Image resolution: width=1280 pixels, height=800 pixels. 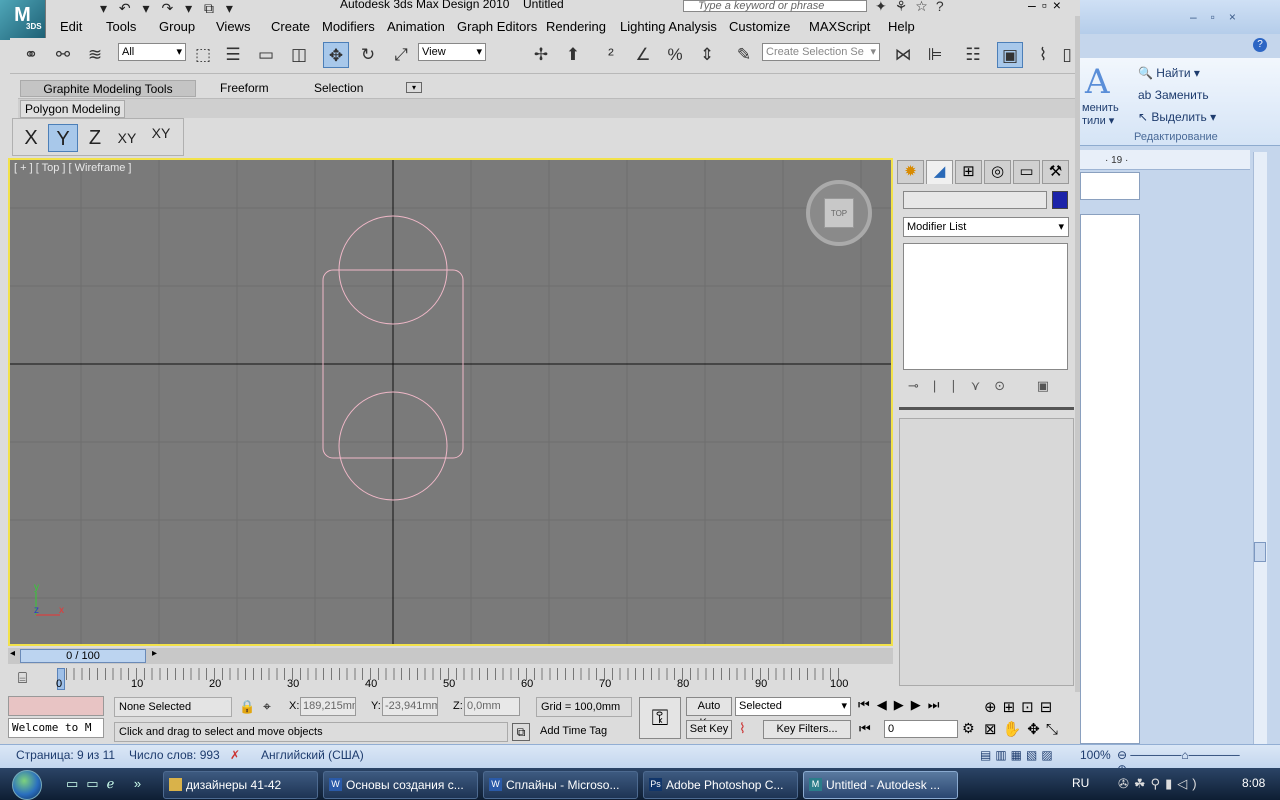 What do you see at coordinates (338, 88) in the screenshot?
I see `tab-selection: Selection` at bounding box center [338, 88].